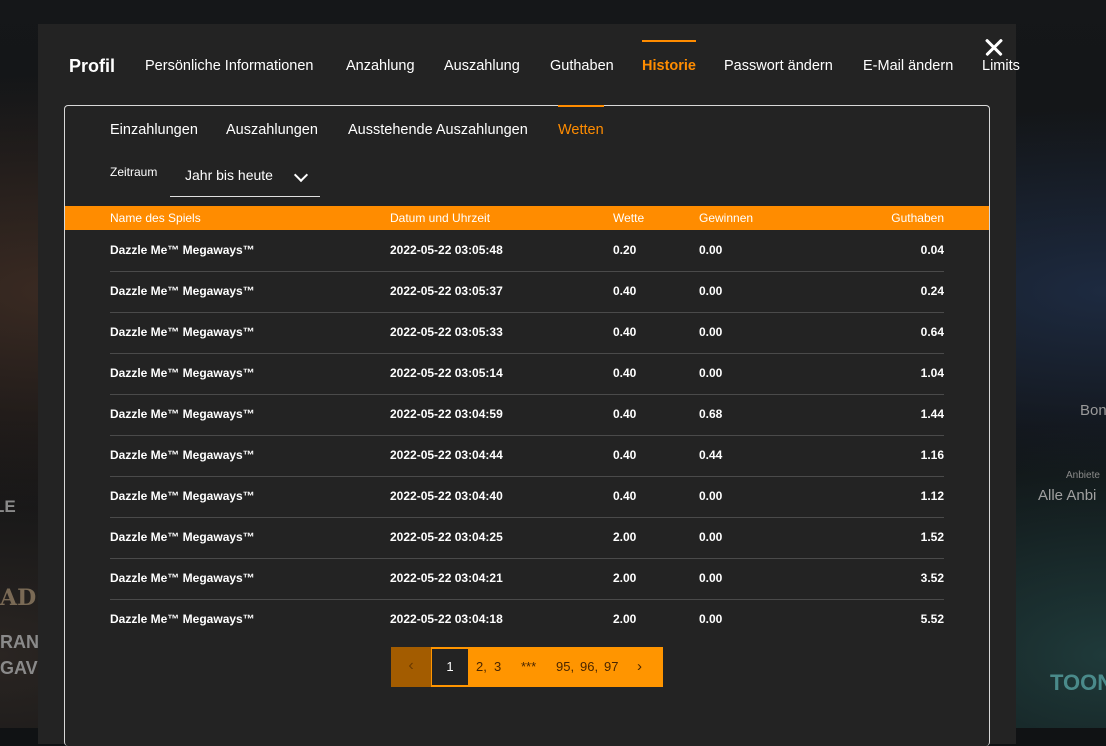 The image size is (1106, 746). What do you see at coordinates (932, 291) in the screenshot?
I see `cell-balance: 0.24` at bounding box center [932, 291].